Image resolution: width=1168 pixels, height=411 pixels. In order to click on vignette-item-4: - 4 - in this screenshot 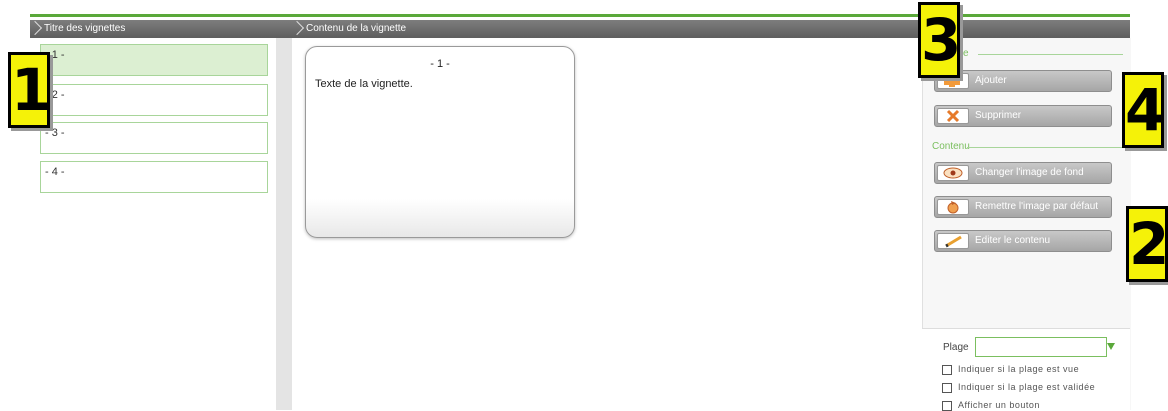, I will do `click(154, 177)`.